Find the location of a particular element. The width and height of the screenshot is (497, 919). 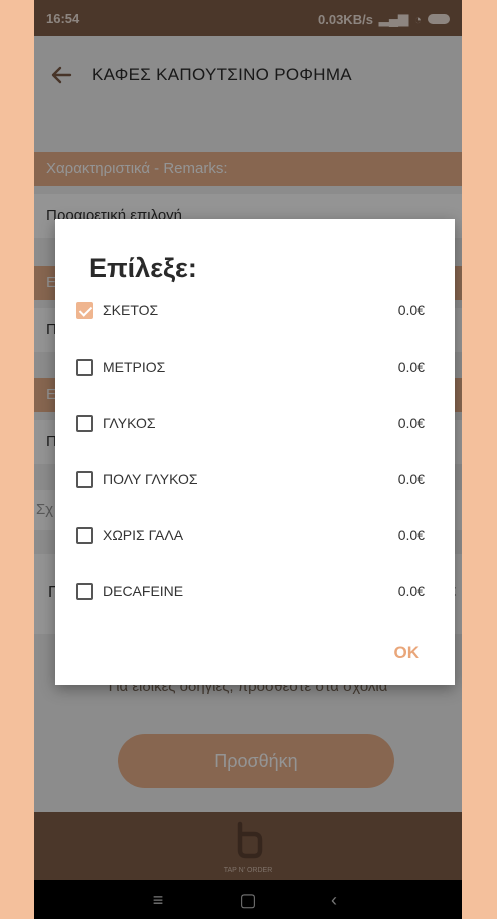

option-row: ΠΟΛΥ ΓΛΥΚΟΣ 0.0€ is located at coordinates (255, 480).